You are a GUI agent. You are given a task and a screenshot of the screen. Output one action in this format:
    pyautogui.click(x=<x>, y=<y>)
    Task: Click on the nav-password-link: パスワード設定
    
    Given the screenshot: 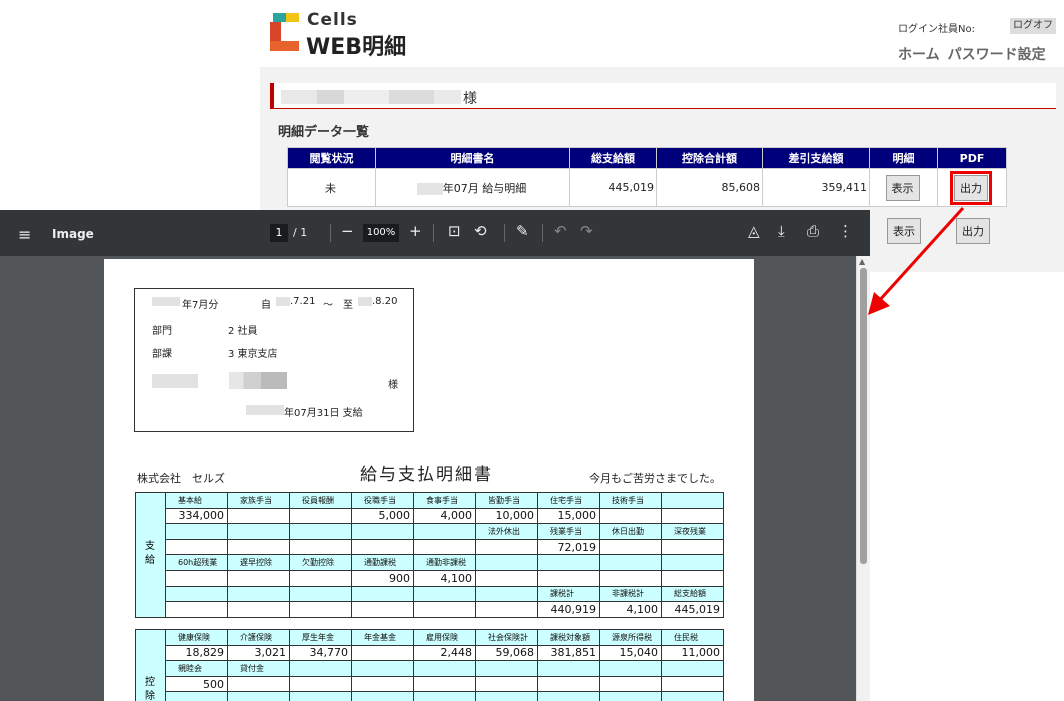 What is the action you would take?
    pyautogui.click(x=997, y=55)
    